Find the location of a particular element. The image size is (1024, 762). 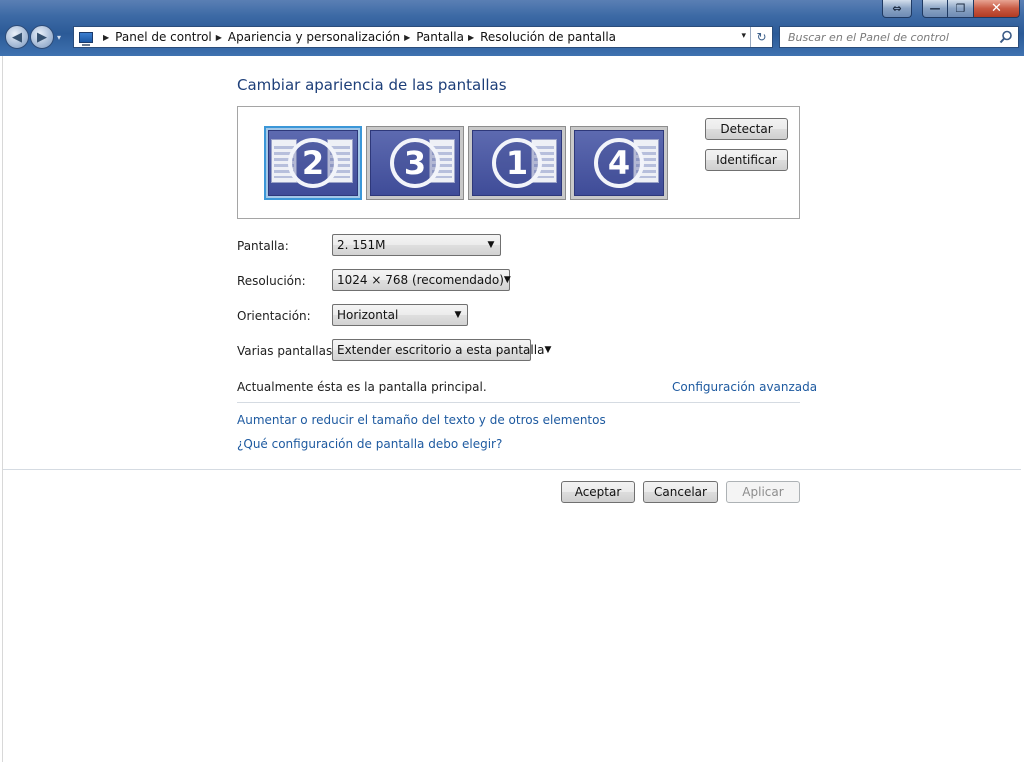

resolution-label: Resolución: is located at coordinates (271, 281).